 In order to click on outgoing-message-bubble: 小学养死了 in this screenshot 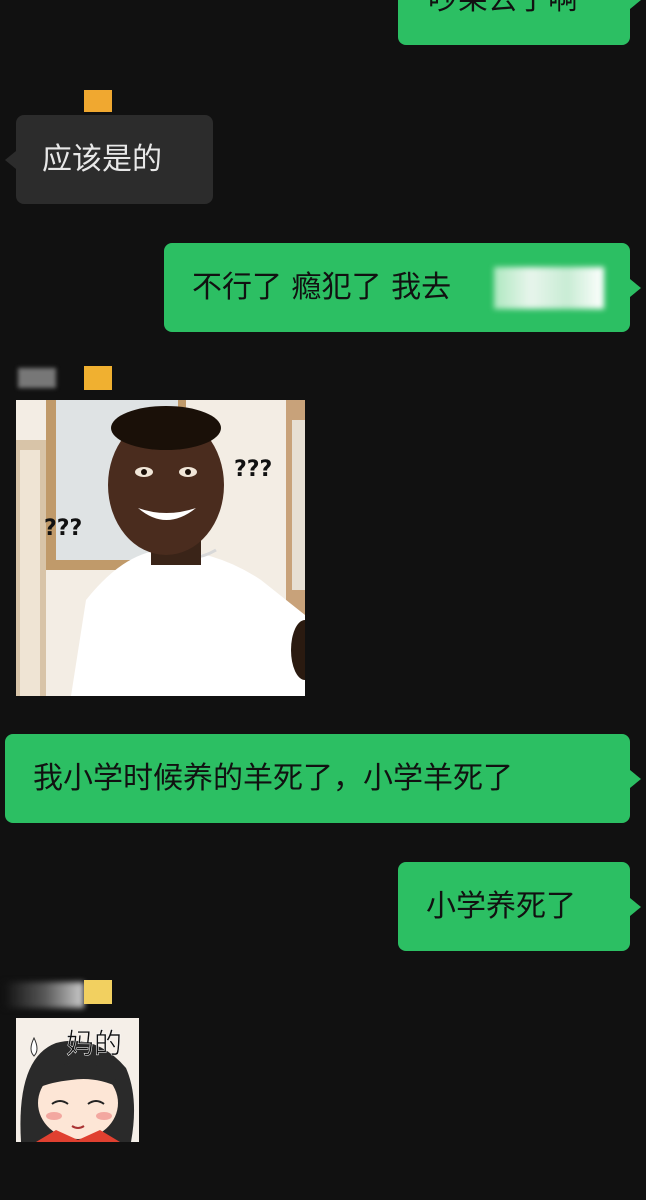, I will do `click(519, 906)`.